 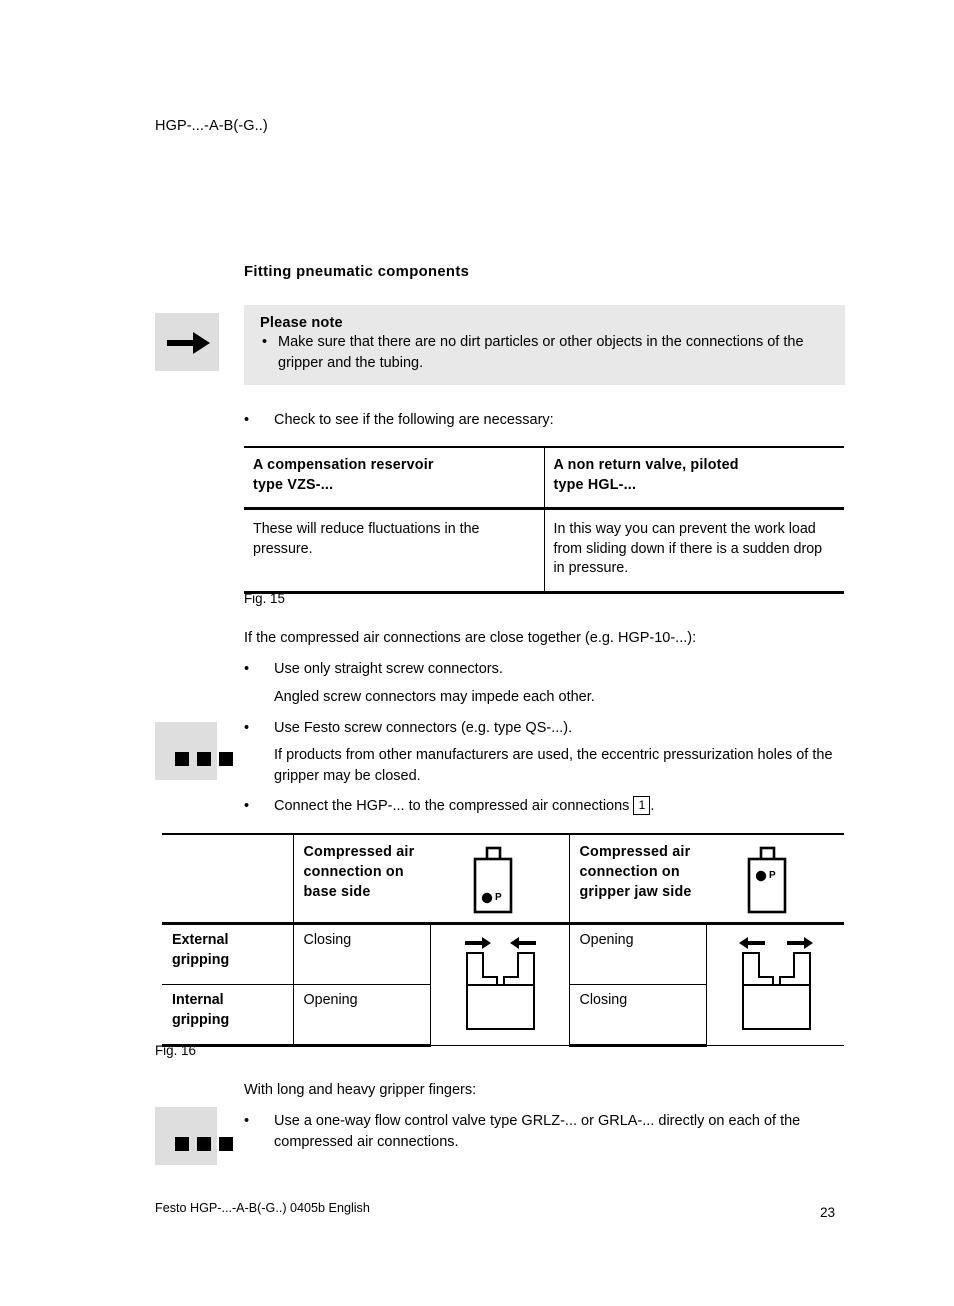 I want to click on gripper-base-port-glyph: P, so click(x=493, y=880).